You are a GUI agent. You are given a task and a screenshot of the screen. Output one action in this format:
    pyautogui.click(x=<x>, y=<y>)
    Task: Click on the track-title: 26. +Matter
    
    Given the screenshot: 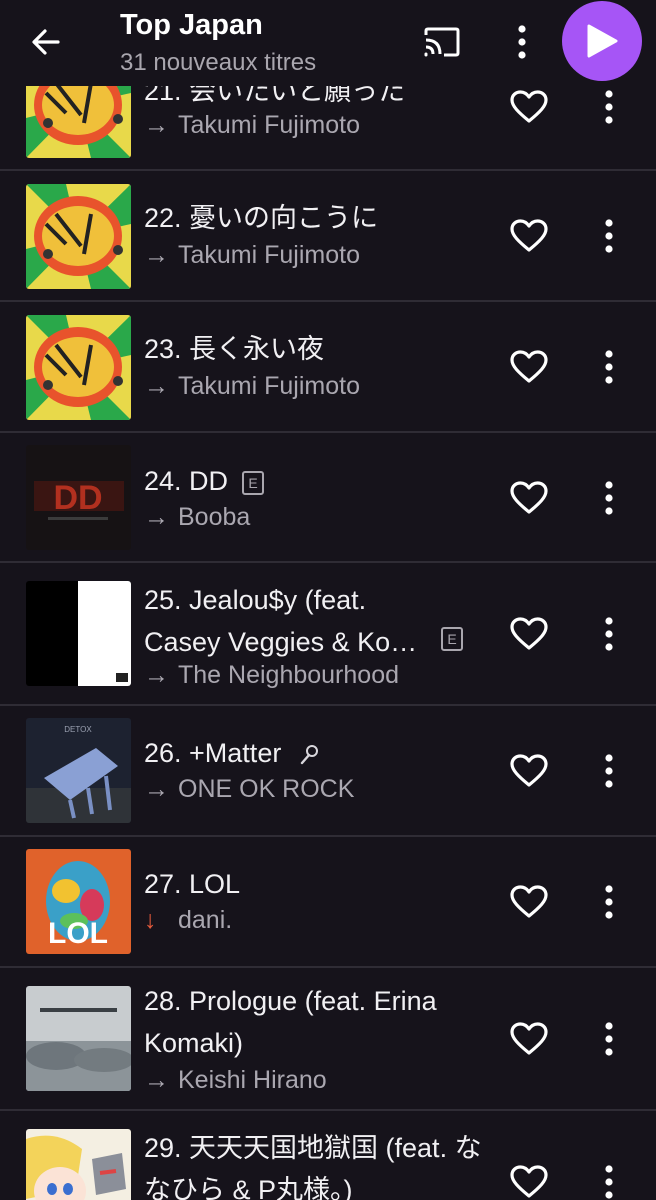 What is the action you would take?
    pyautogui.click(x=231, y=753)
    